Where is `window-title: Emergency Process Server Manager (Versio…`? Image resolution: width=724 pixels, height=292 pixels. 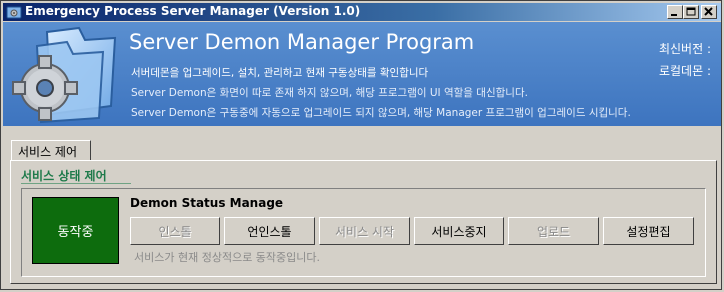 window-title: Emergency Process Server Manager (Versio… is located at coordinates (193, 11).